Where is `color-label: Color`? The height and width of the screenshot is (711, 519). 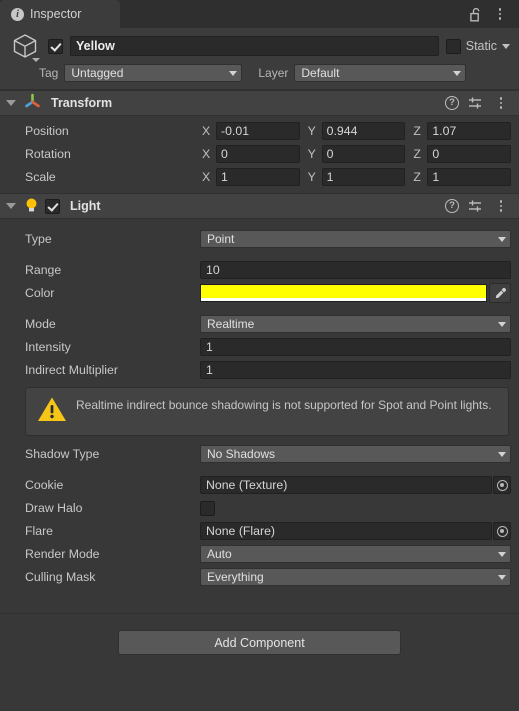 color-label: Color is located at coordinates (40, 293).